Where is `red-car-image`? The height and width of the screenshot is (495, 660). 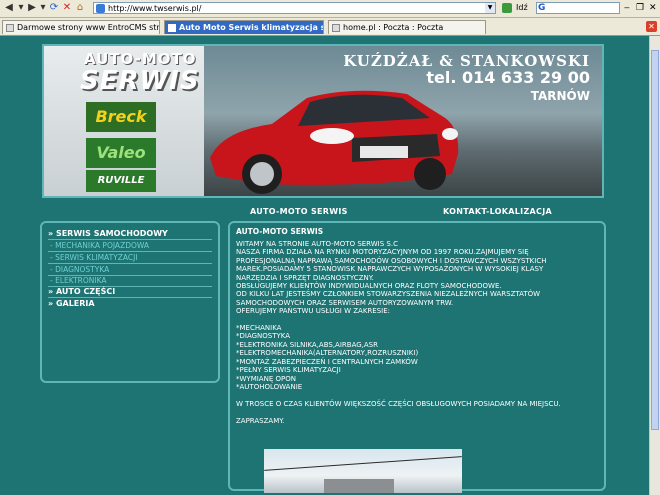
red-car-image is located at coordinates (334, 142).